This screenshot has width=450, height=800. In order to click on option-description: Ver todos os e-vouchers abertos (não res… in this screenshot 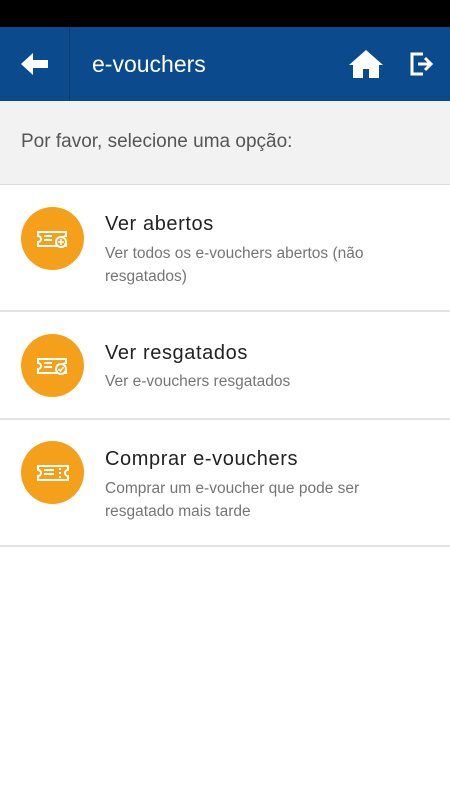, I will do `click(234, 265)`.